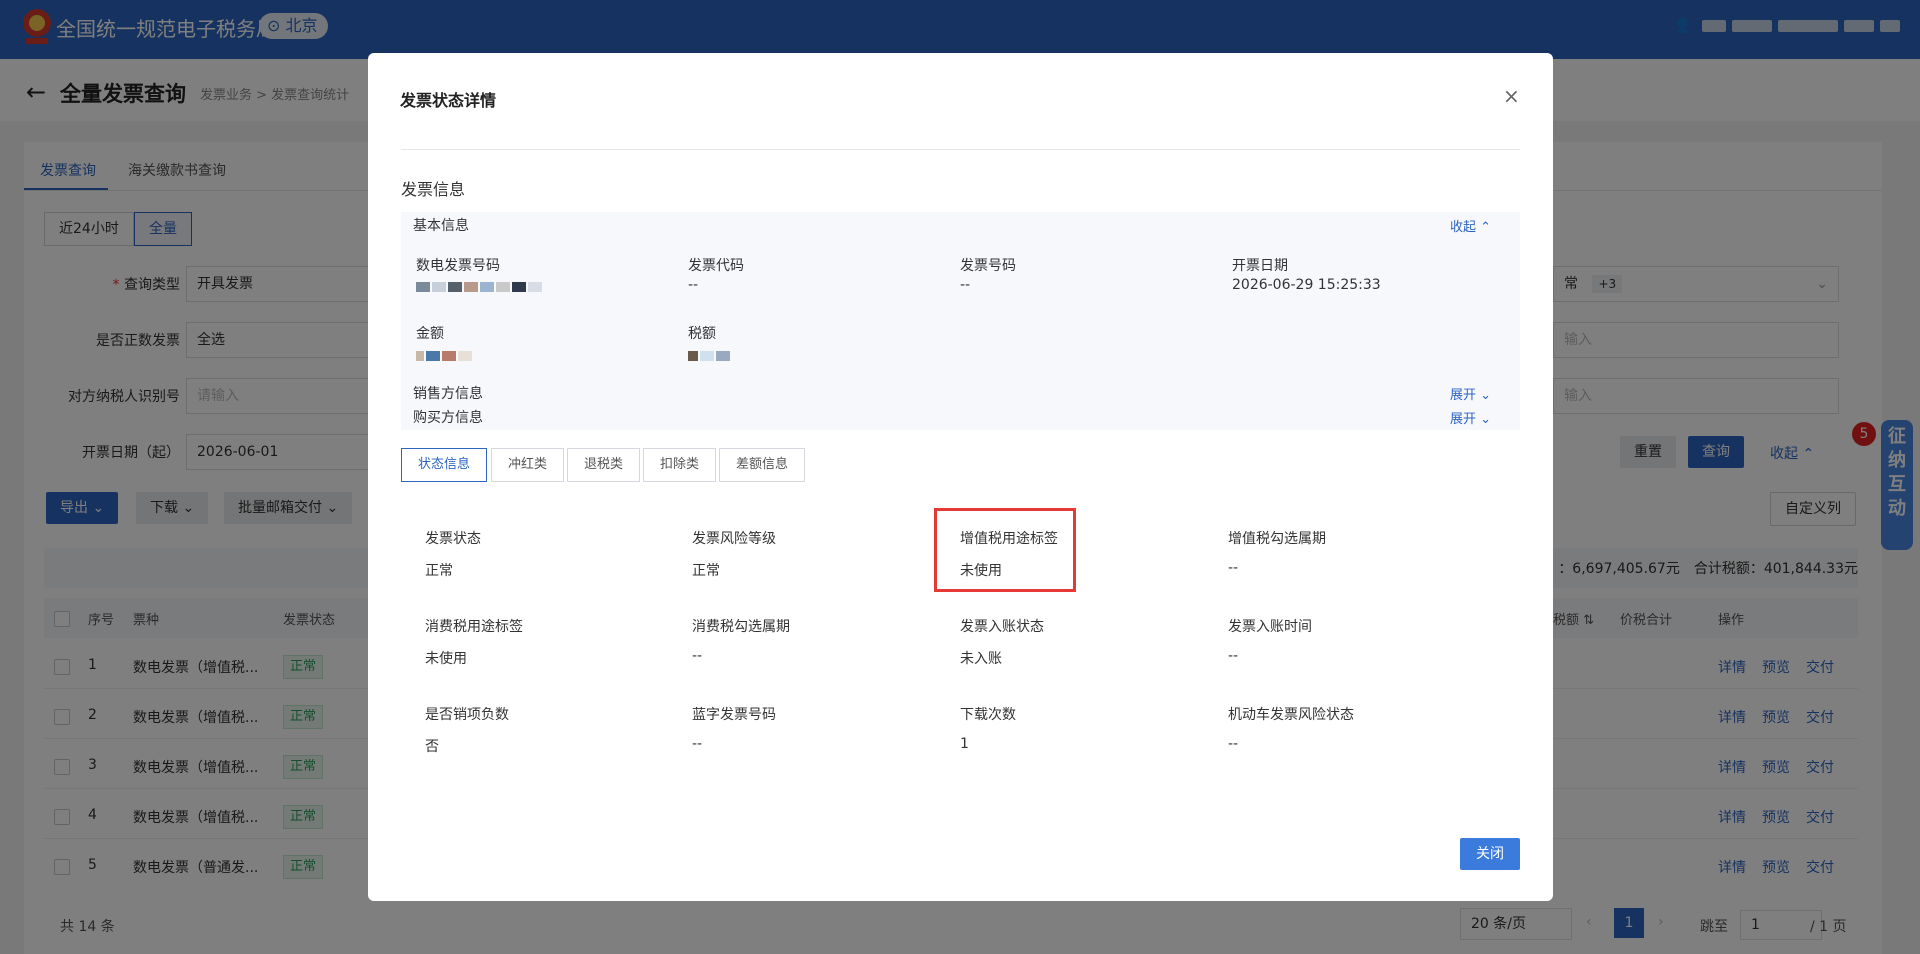  Describe the element at coordinates (988, 266) in the screenshot. I see `field-label: 发票号码` at that location.